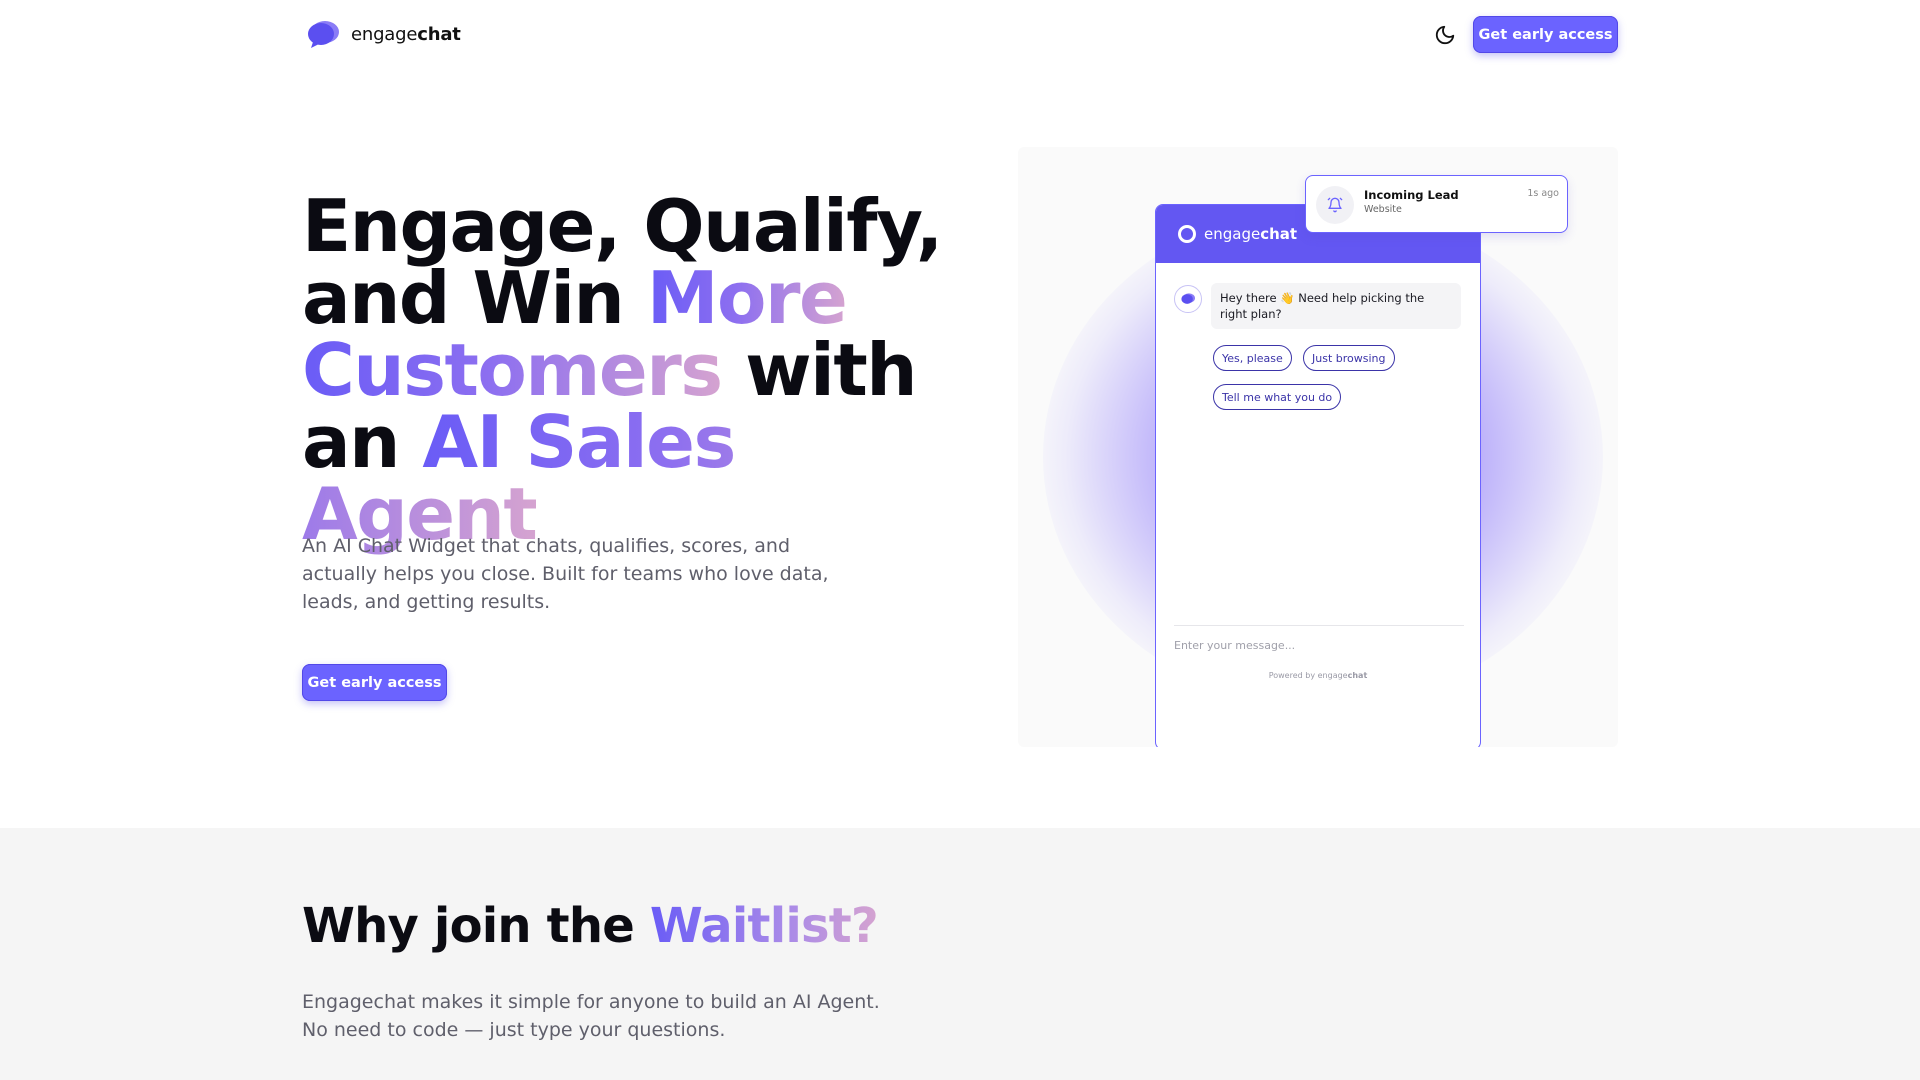 This screenshot has width=1920, height=1080. Describe the element at coordinates (1251, 234) in the screenshot. I see `widget-brand-name: engagechat` at that location.